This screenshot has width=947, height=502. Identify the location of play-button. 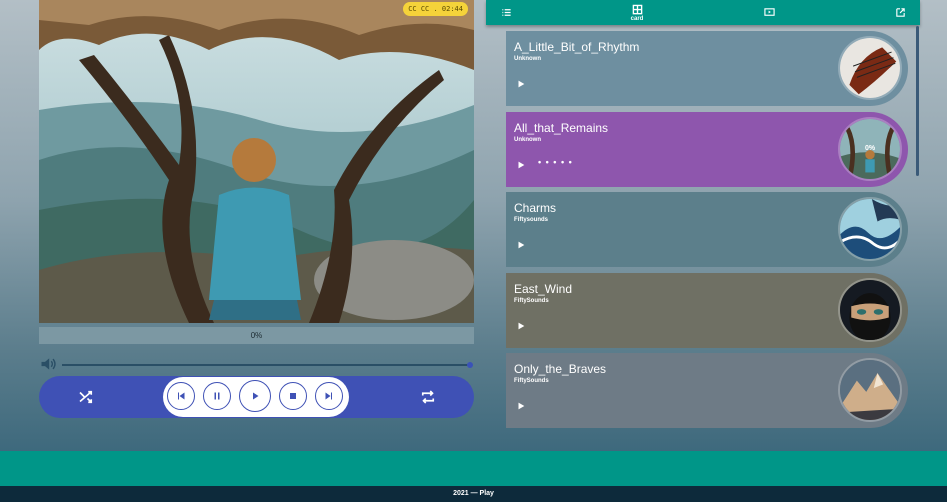
(255, 396).